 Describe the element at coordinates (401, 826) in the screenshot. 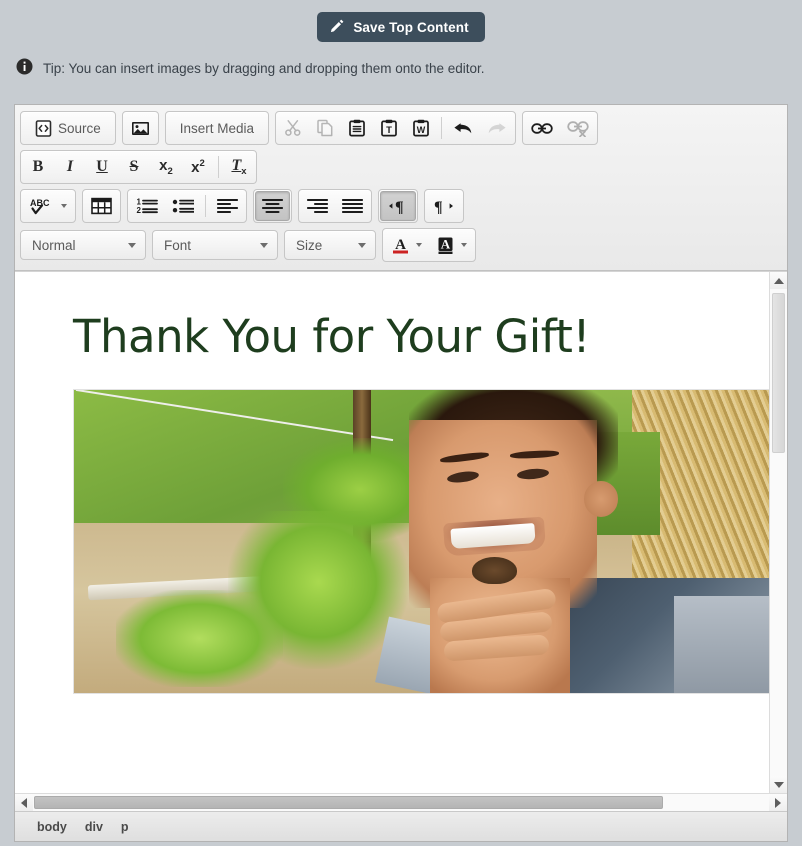

I see `element-path-bar: body div p` at that location.